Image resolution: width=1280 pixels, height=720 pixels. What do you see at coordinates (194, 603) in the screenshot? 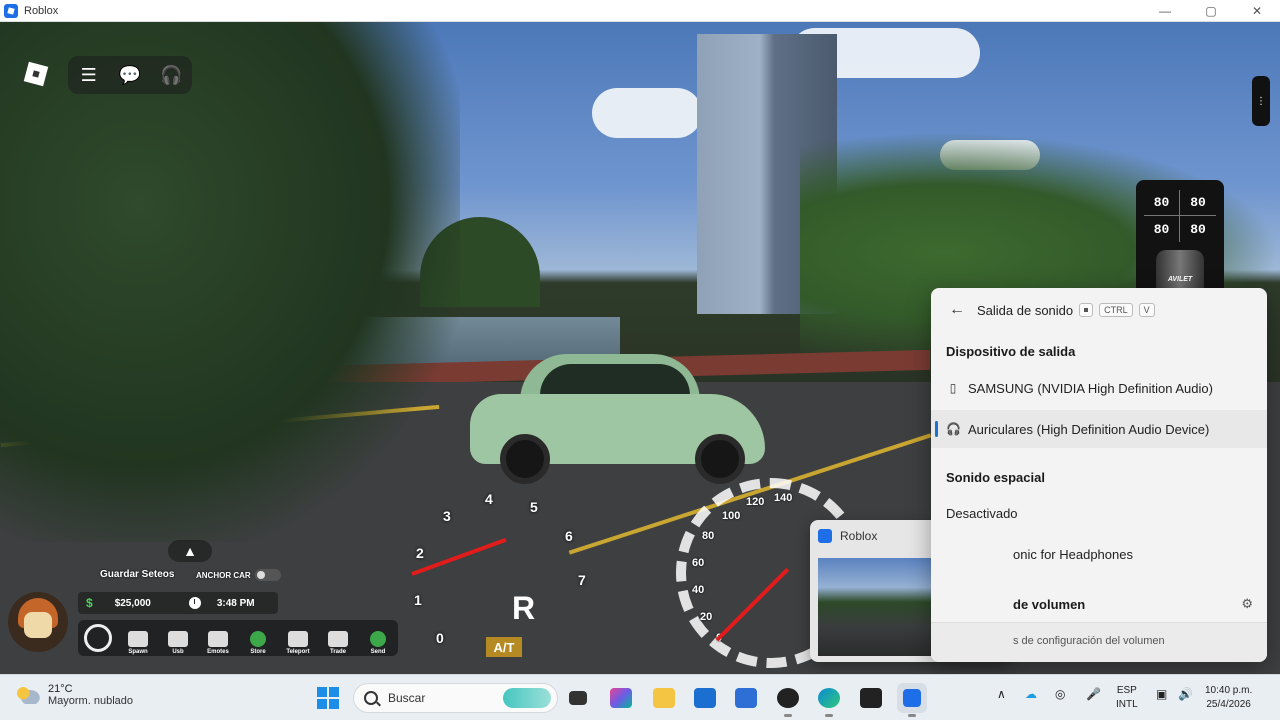
I see `clock-icon` at bounding box center [194, 603].